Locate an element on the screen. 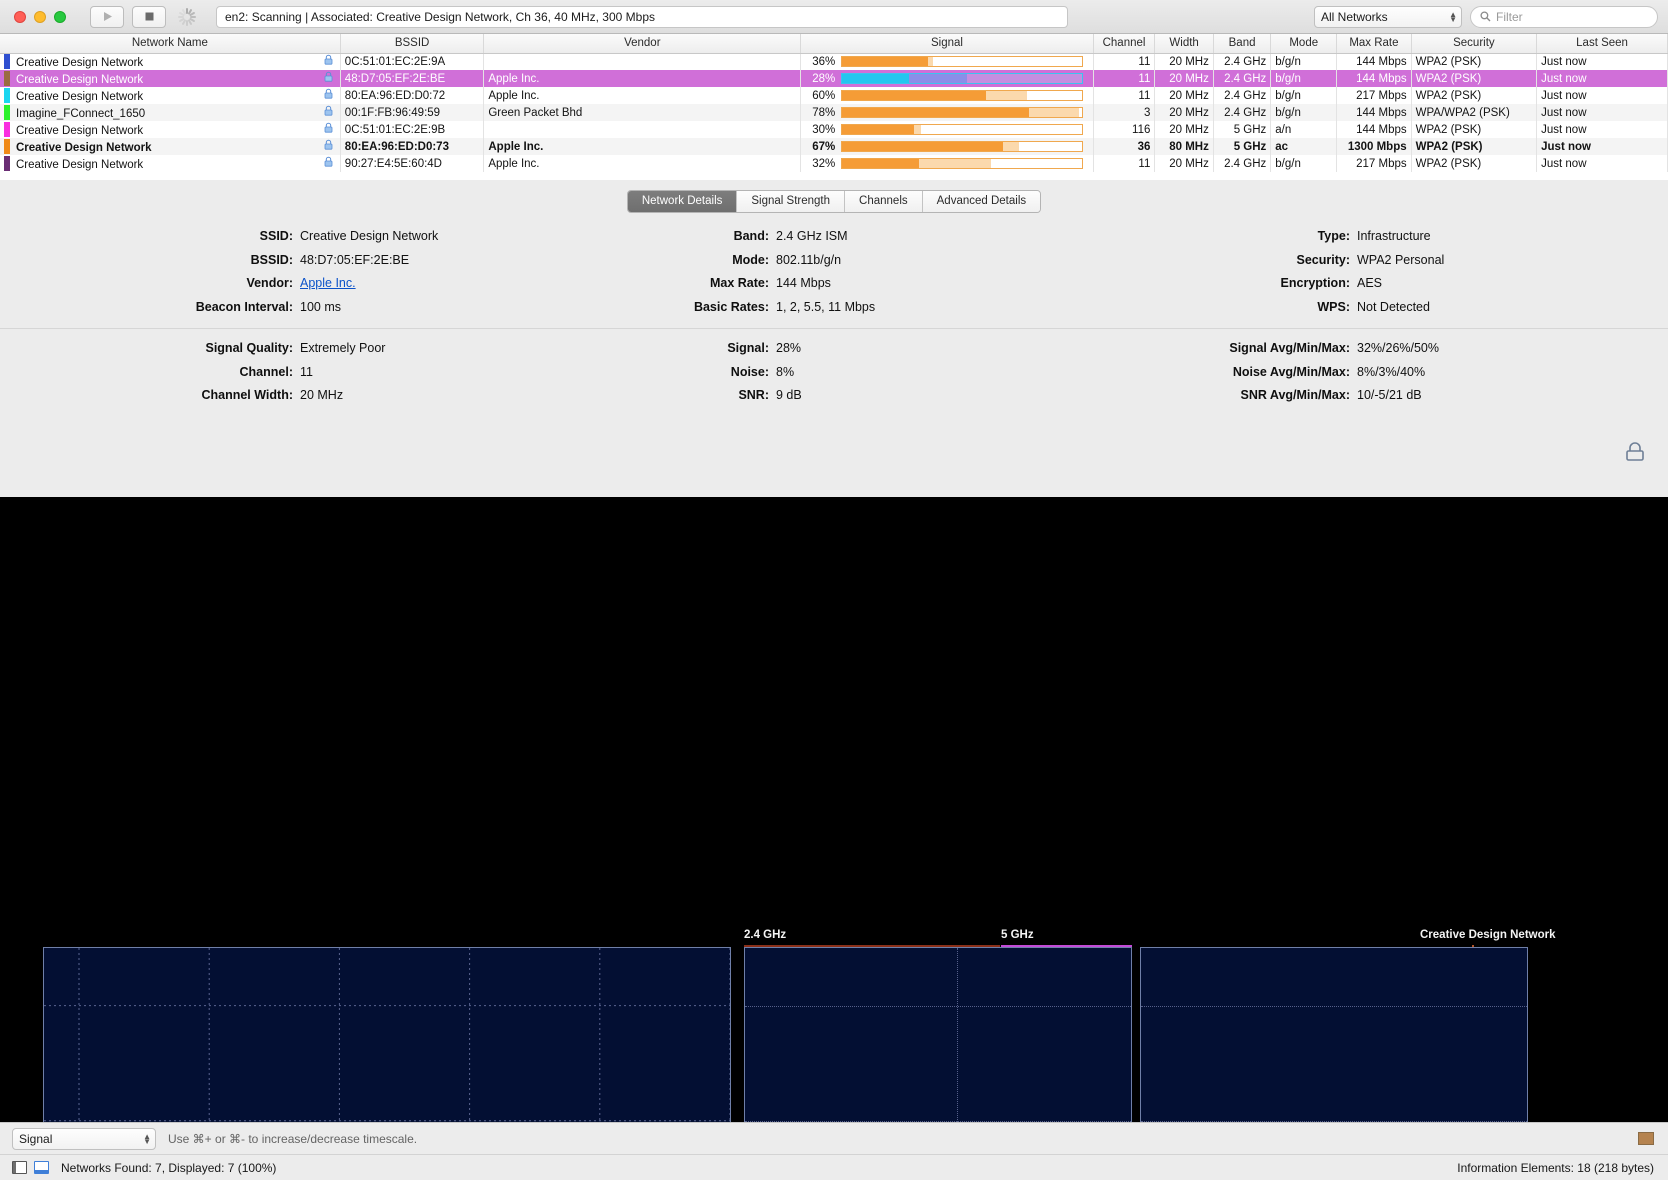 Image resolution: width=1668 pixels, height=1180 pixels. detail-value-vendor: Apple Inc. is located at coordinates (328, 283).